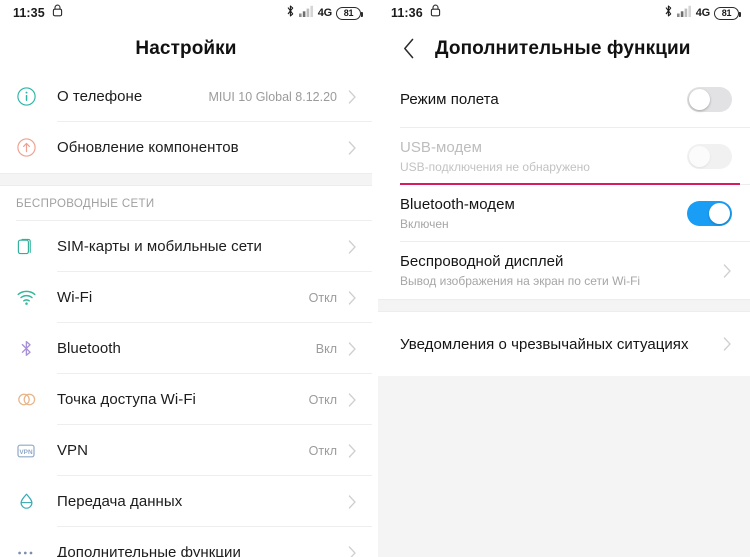 This screenshot has width=750, height=557. I want to click on right-title-bar: Дополнительные функции, so click(564, 48).